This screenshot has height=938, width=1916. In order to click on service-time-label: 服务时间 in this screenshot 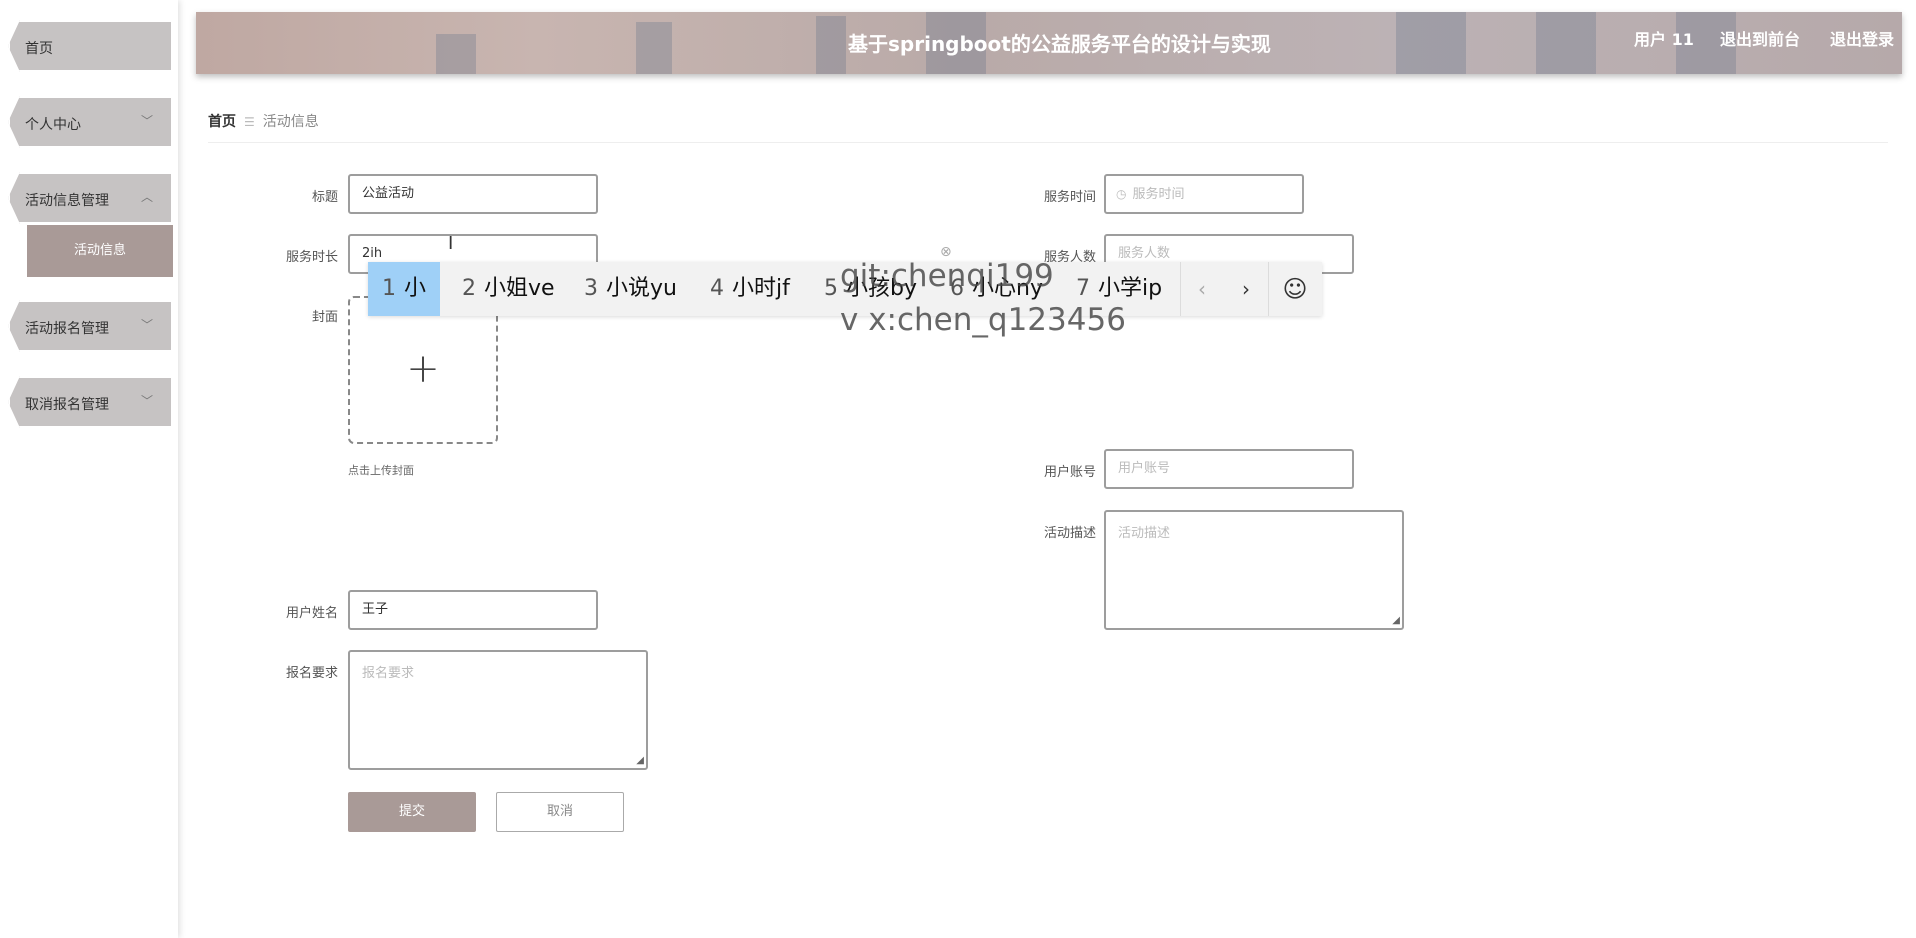, I will do `click(1069, 197)`.